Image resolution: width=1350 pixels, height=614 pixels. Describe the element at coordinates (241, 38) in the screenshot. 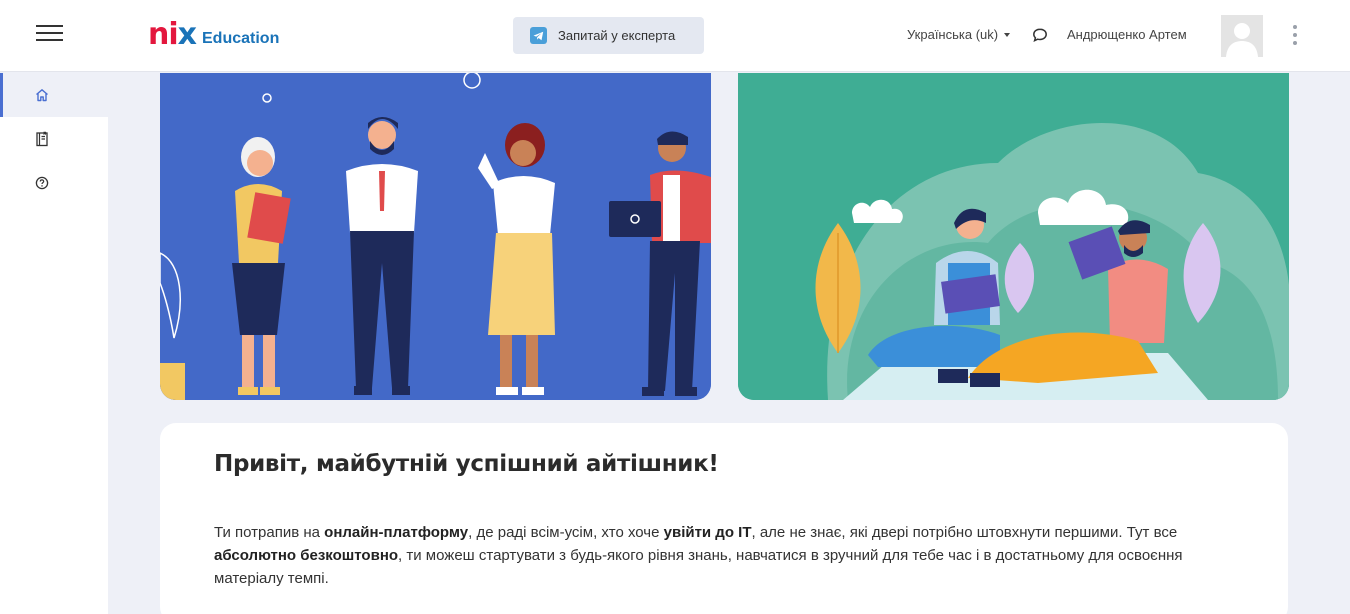

I see `logo-product: Education` at that location.